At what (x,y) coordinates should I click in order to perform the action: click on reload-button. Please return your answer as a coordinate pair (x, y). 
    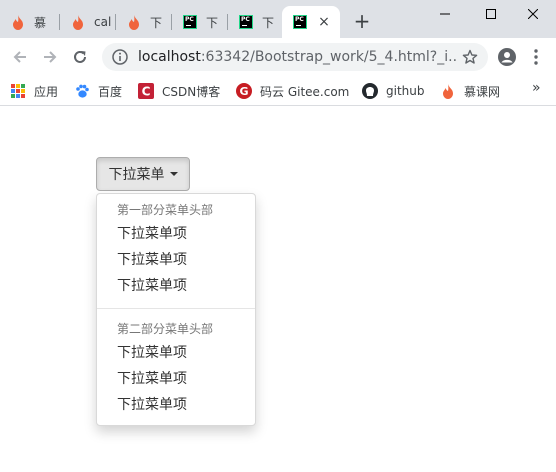
    Looking at the image, I should click on (80, 57).